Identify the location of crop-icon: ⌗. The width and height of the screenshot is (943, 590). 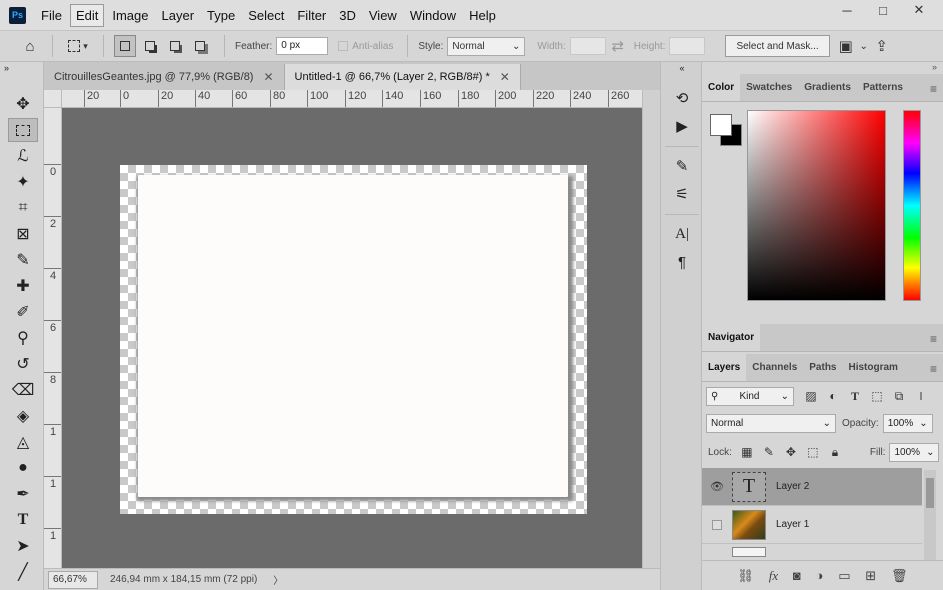
(23, 208).